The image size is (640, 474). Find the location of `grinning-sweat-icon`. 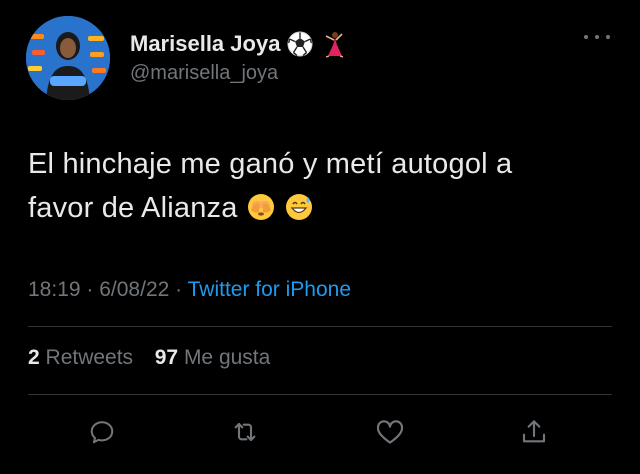

grinning-sweat-icon is located at coordinates (299, 206).